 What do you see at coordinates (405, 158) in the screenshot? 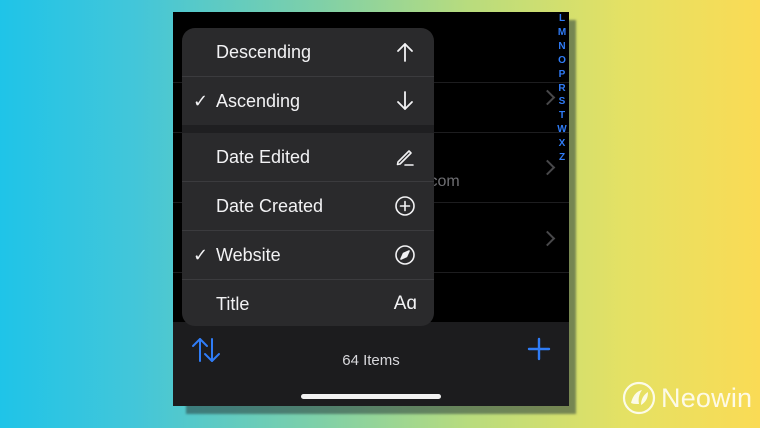
I see `pencil-icon` at bounding box center [405, 158].